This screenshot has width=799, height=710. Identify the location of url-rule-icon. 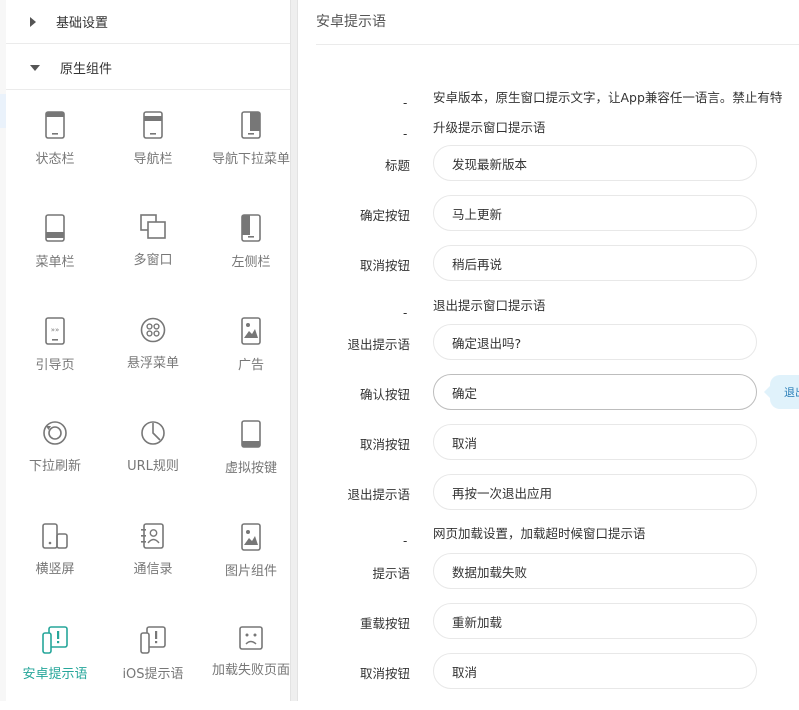
(153, 433).